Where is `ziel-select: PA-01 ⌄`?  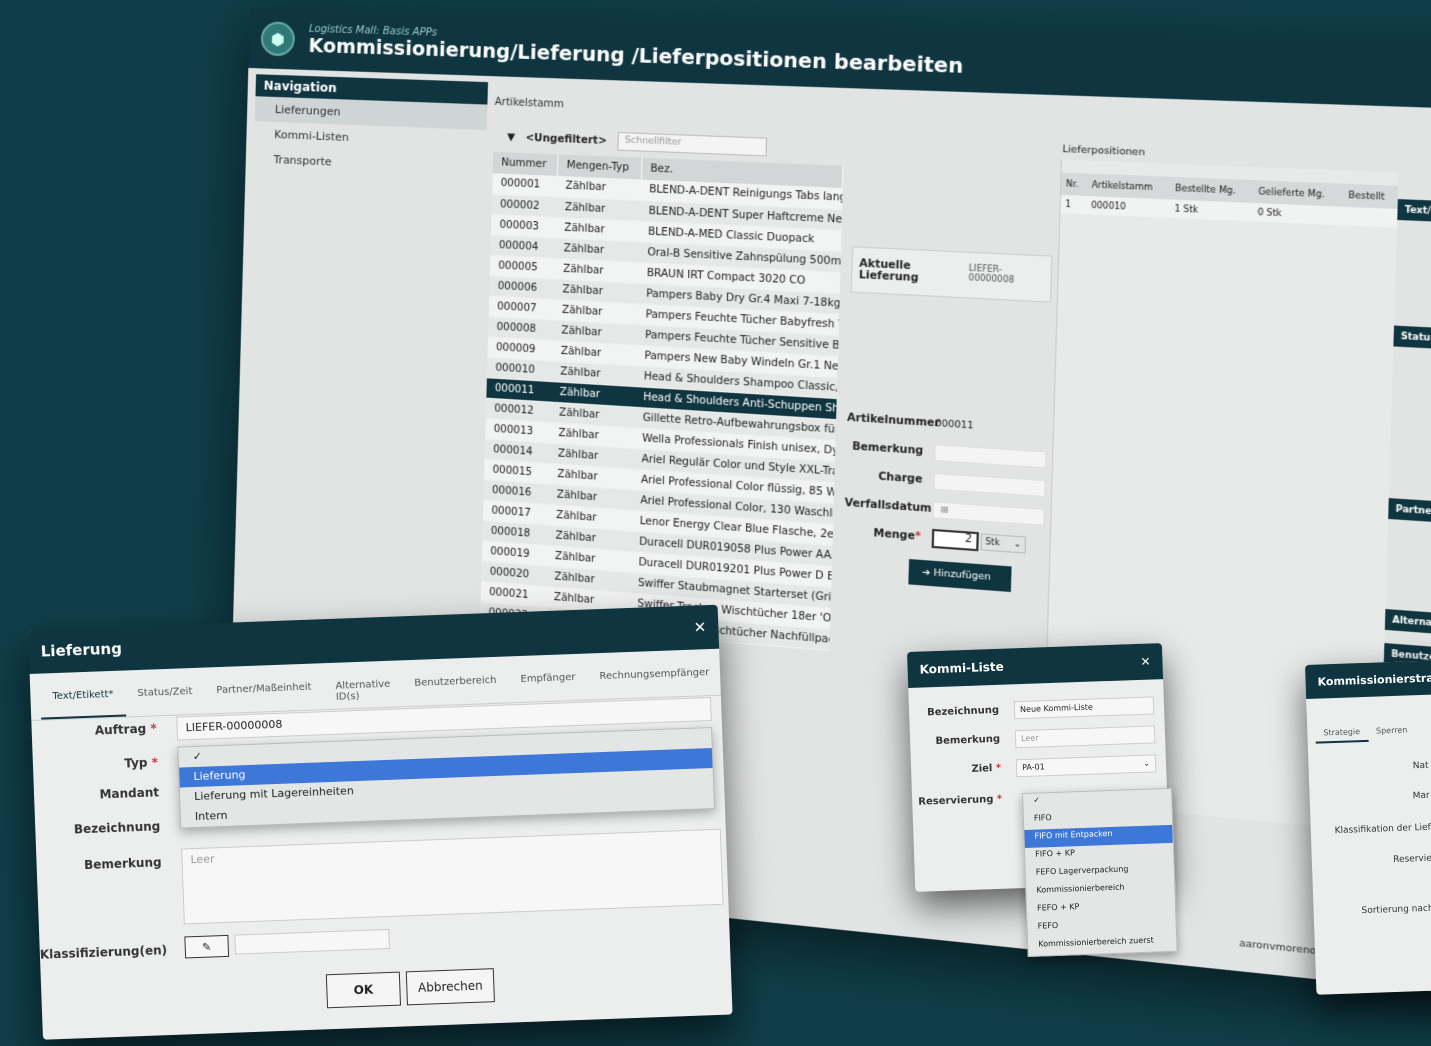 ziel-select: PA-01 ⌄ is located at coordinates (1086, 766).